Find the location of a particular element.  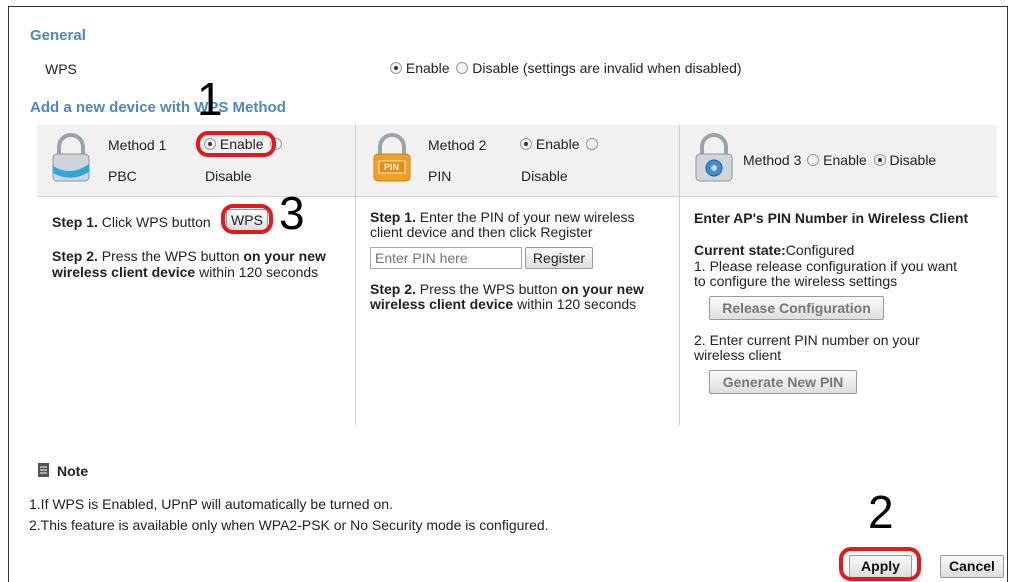

method2-disable-radio is located at coordinates (592, 144).